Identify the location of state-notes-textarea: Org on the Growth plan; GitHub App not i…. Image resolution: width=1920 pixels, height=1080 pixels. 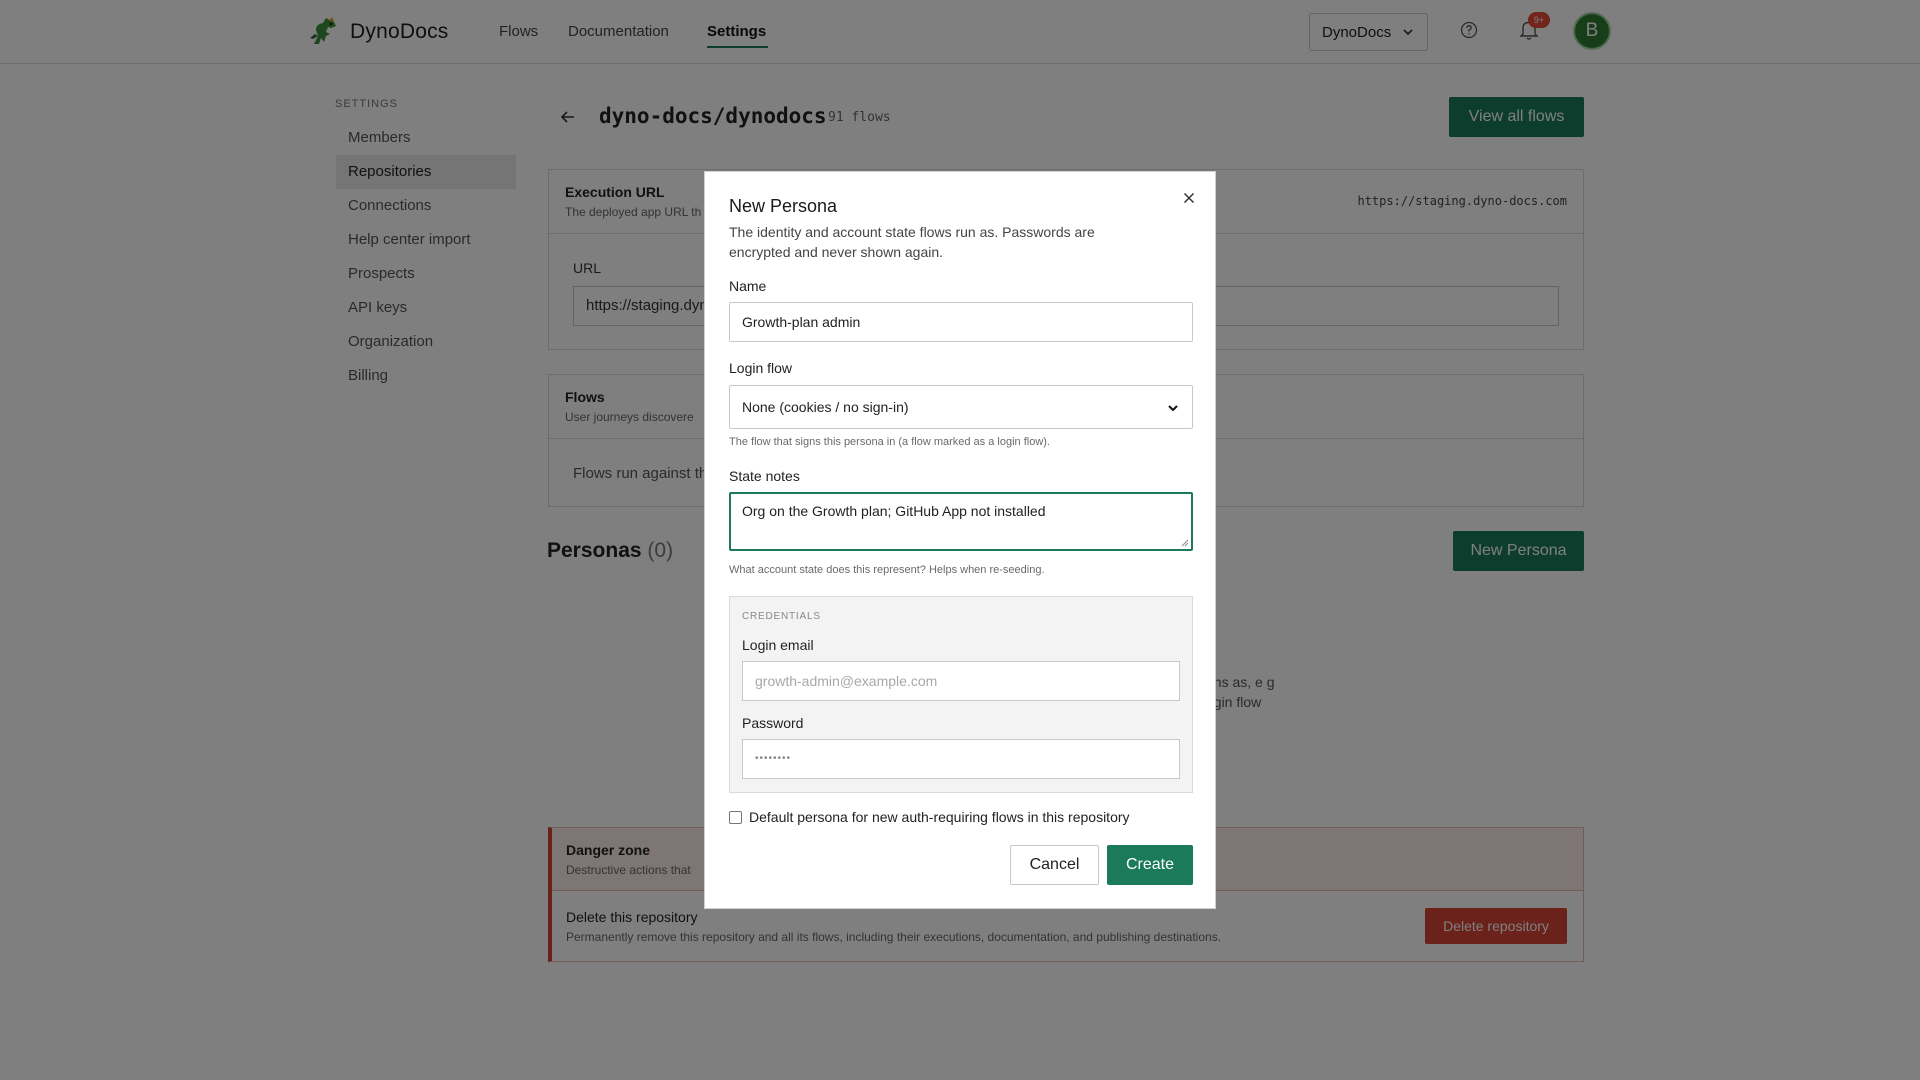
(961, 521).